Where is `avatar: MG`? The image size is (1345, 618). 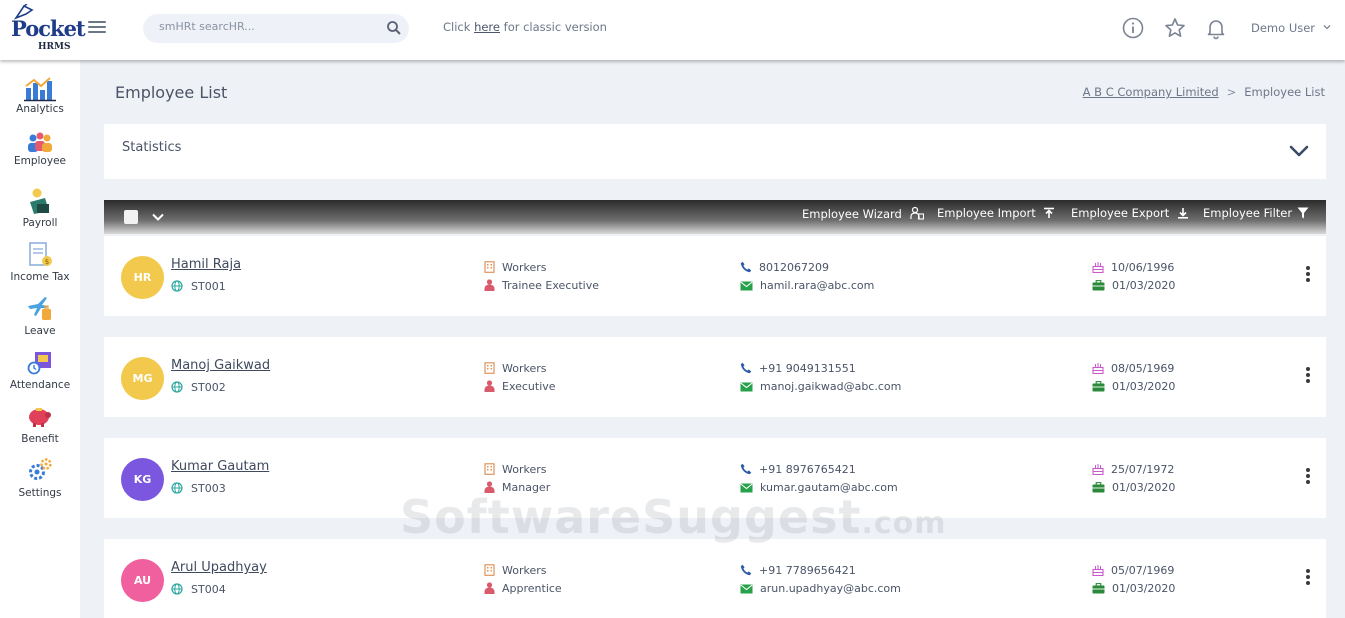
avatar: MG is located at coordinates (142, 378).